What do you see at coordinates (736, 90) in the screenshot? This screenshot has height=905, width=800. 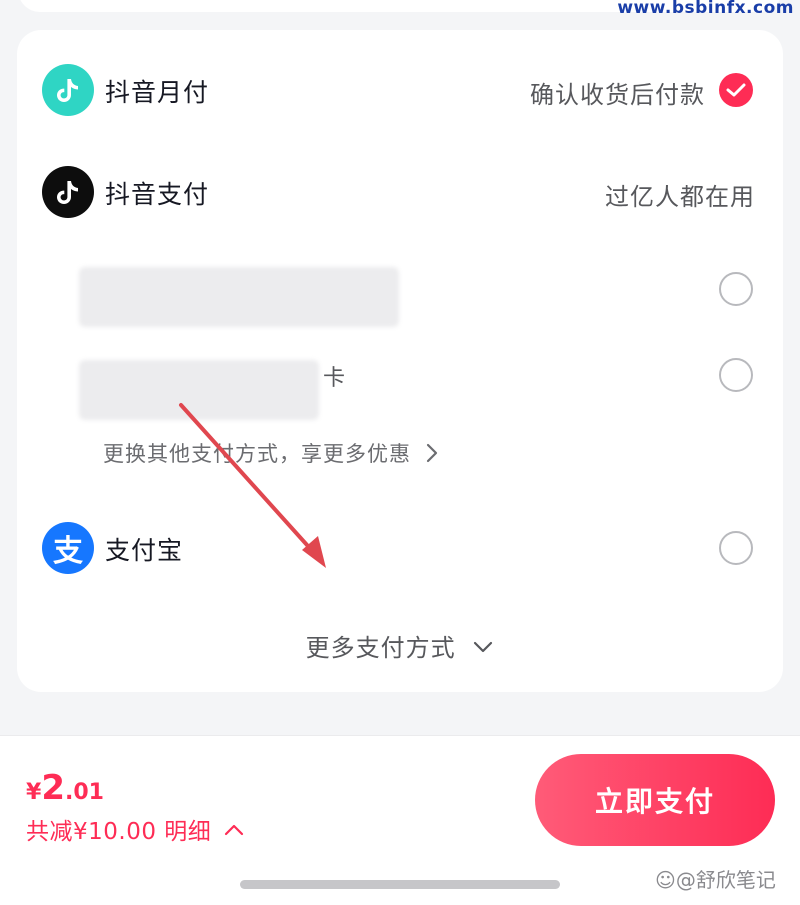 I see `check-icon` at bounding box center [736, 90].